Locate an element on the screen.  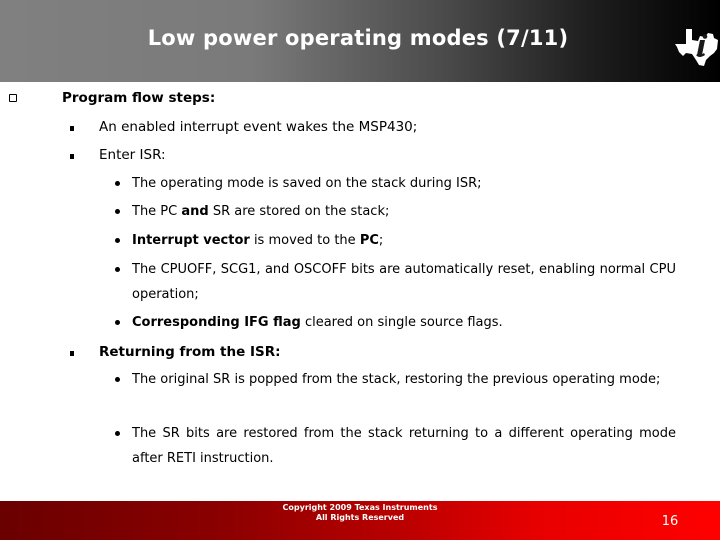
text-span: is moved to the is located at coordinates (304, 240).